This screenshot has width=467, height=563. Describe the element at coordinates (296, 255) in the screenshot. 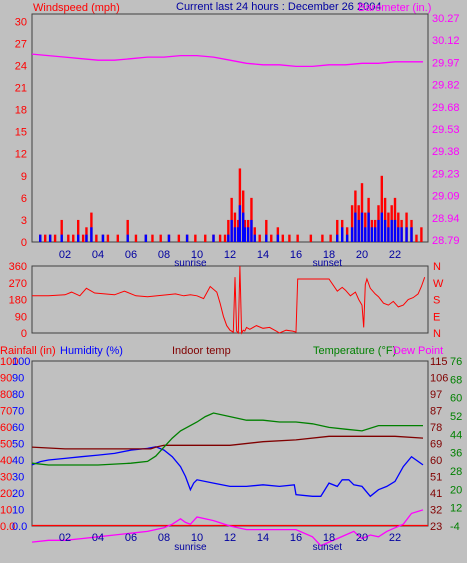

I see `x-tick-label-top: 16` at that location.